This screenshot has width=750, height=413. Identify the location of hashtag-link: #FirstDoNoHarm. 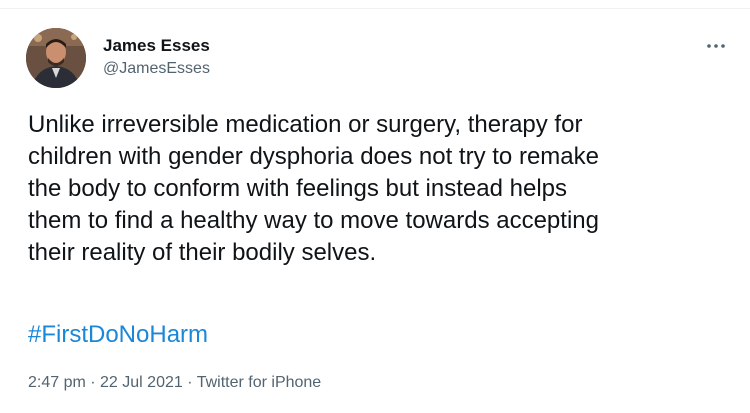
(118, 335).